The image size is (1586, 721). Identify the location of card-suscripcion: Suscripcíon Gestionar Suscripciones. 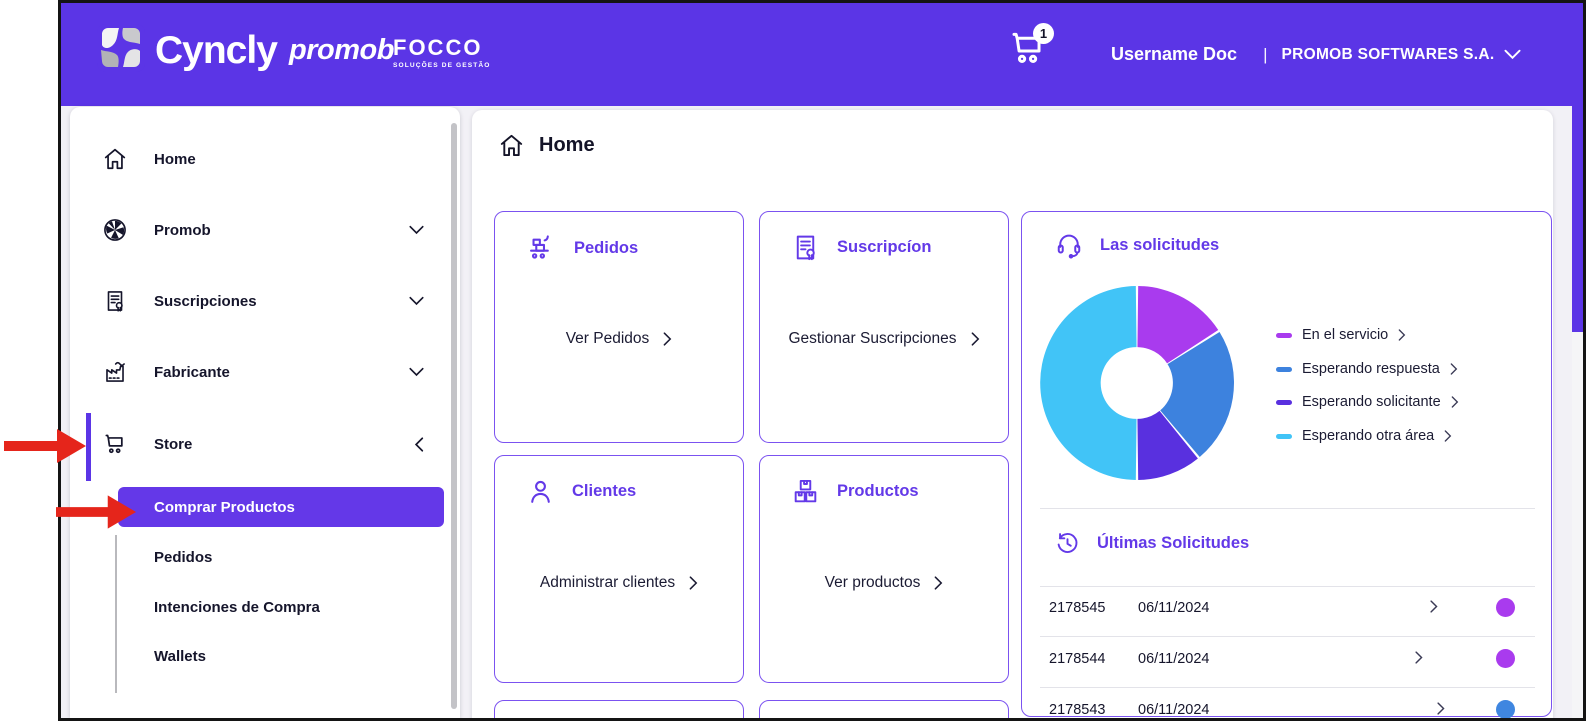
(884, 327).